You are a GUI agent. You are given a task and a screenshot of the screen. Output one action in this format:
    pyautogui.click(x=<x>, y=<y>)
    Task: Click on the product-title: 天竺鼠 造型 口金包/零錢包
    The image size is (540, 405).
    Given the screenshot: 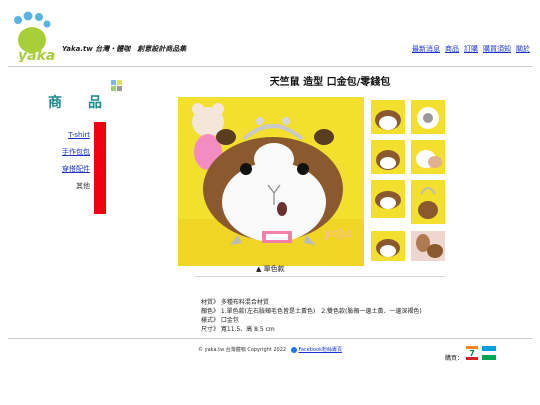 What is the action you would take?
    pyautogui.click(x=330, y=82)
    